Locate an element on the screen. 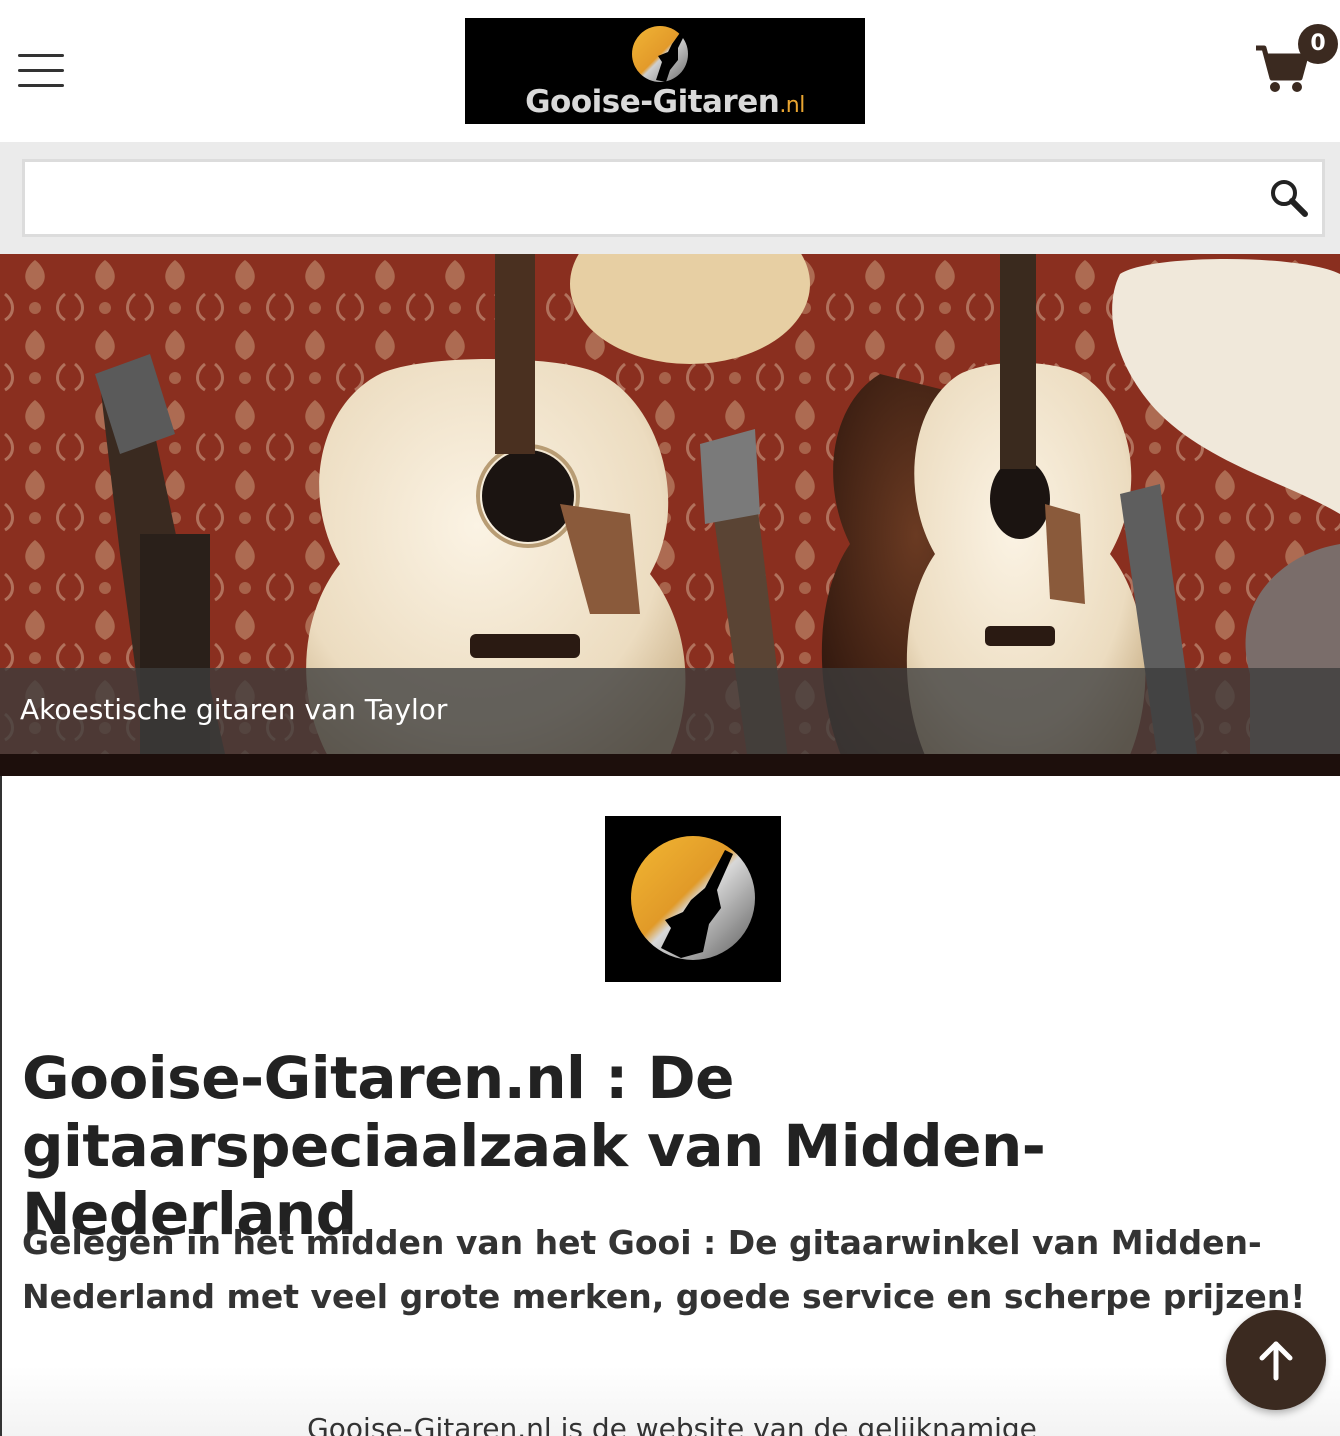 This screenshot has height=1436, width=1340. arrow-up-icon is located at coordinates (1276, 1361).